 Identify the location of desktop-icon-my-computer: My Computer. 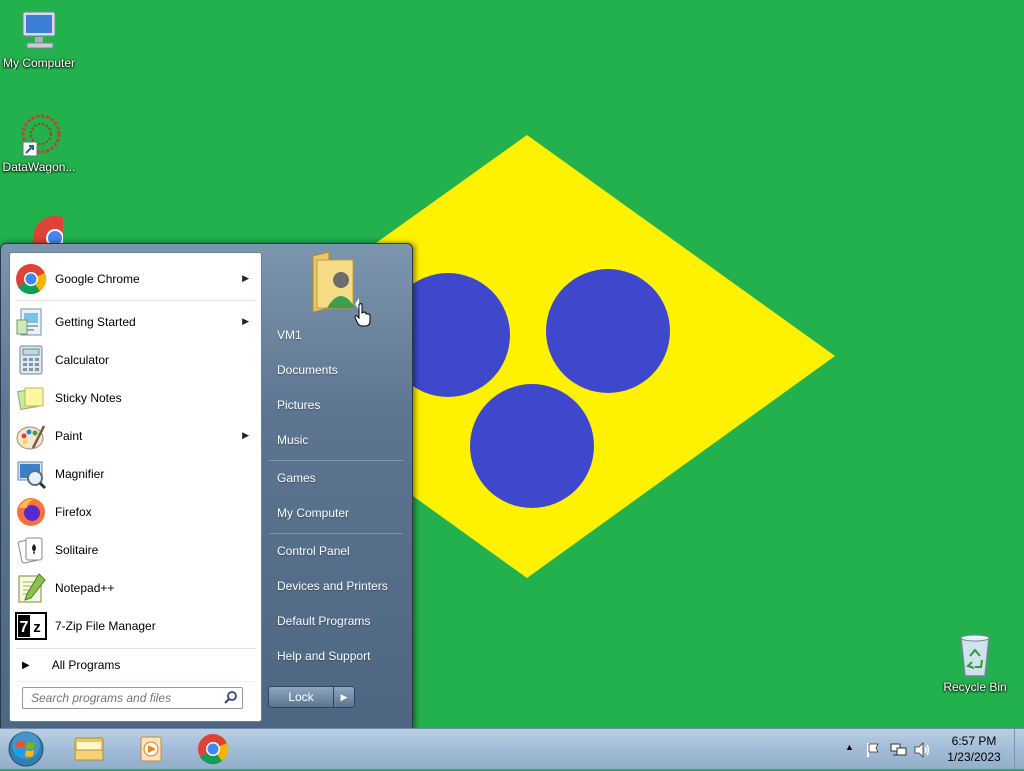
(39, 40).